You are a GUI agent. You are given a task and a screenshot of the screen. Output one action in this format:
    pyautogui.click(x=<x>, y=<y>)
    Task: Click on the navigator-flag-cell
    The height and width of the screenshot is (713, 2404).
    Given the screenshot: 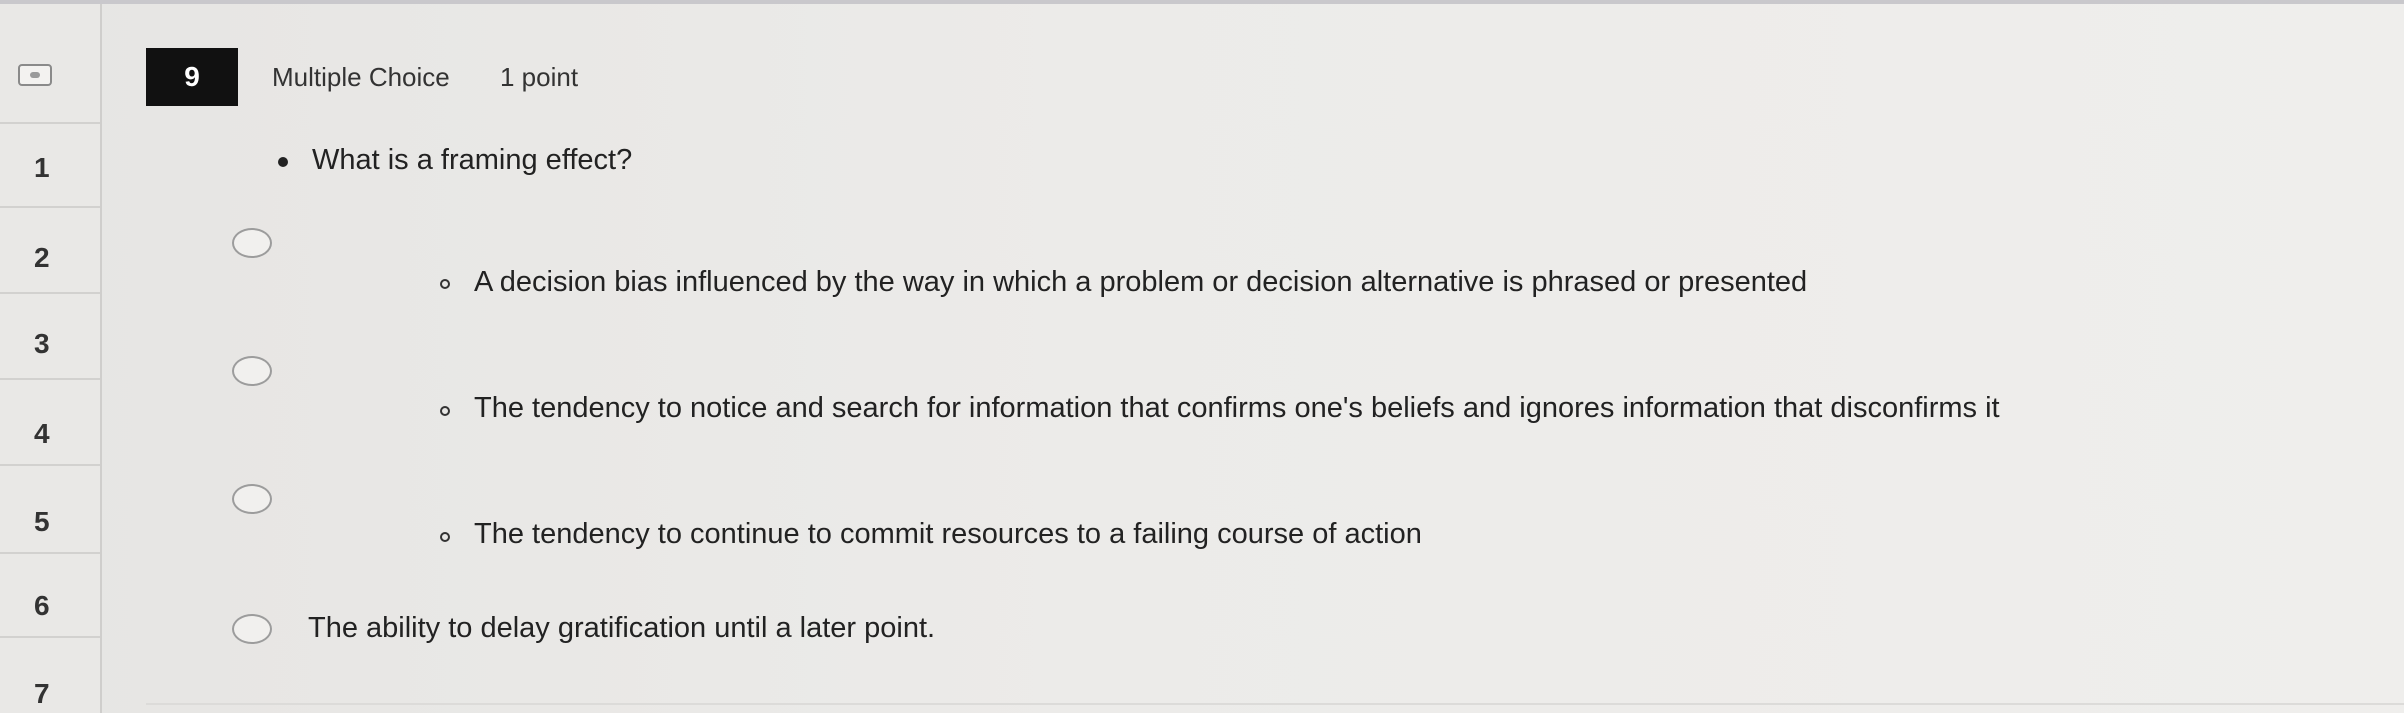 What is the action you would take?
    pyautogui.click(x=50, y=64)
    